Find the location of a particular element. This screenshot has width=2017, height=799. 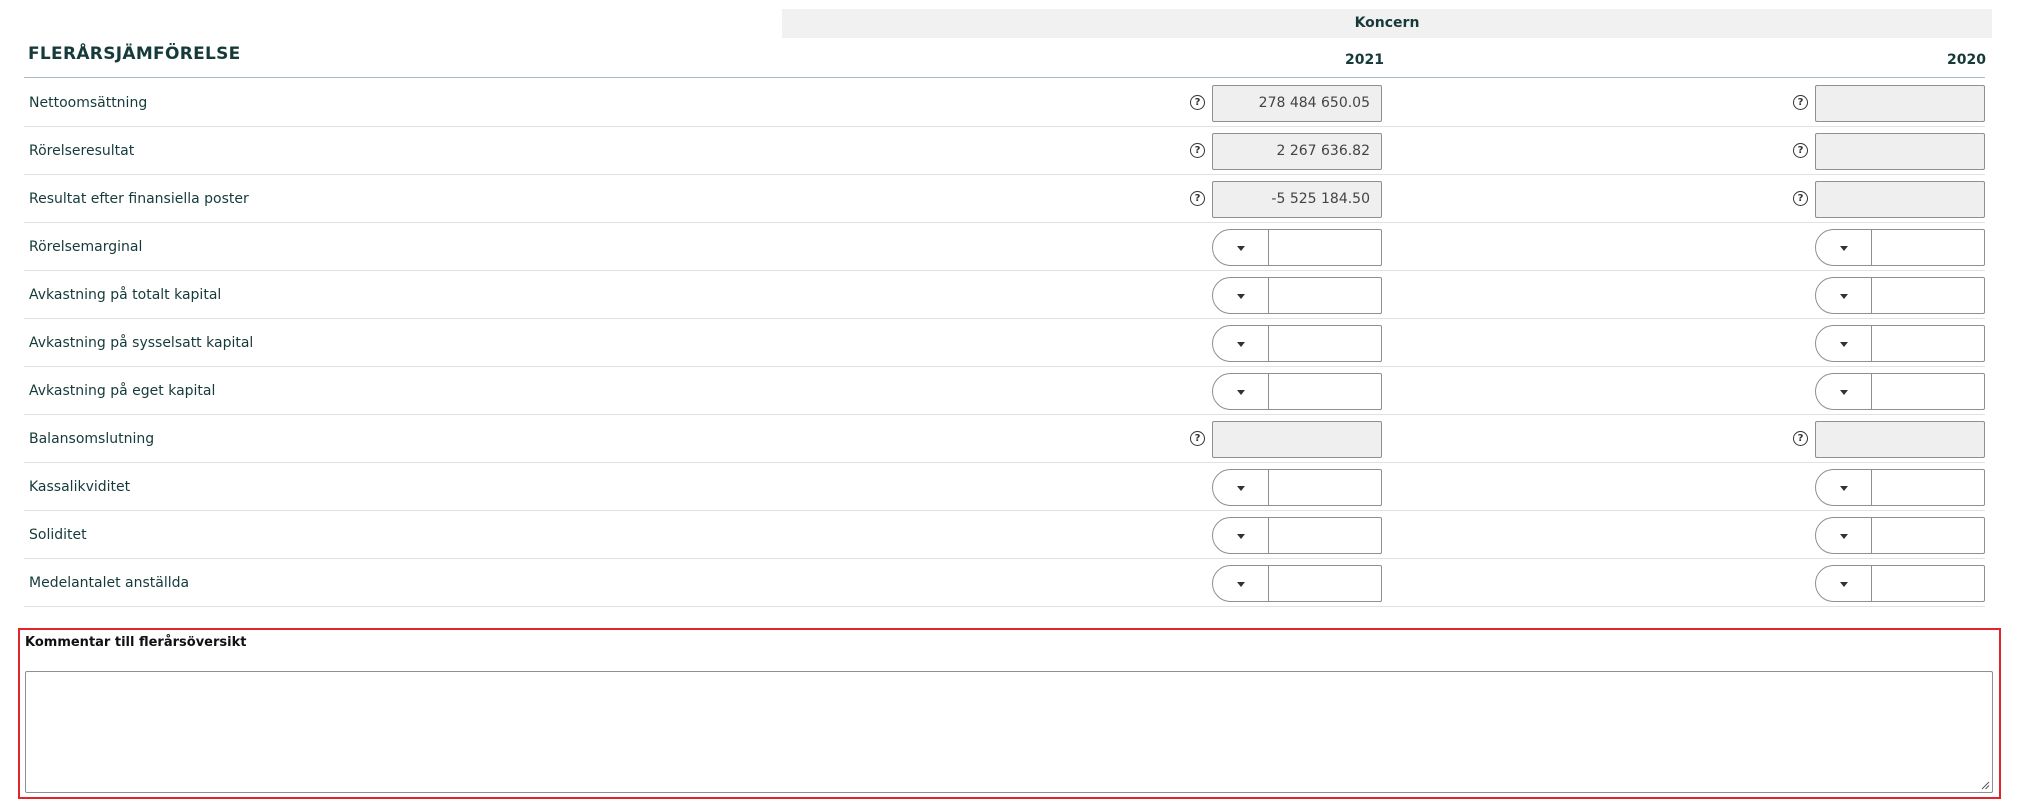

table-row: Medelantalet anställda is located at coordinates (1004, 583).